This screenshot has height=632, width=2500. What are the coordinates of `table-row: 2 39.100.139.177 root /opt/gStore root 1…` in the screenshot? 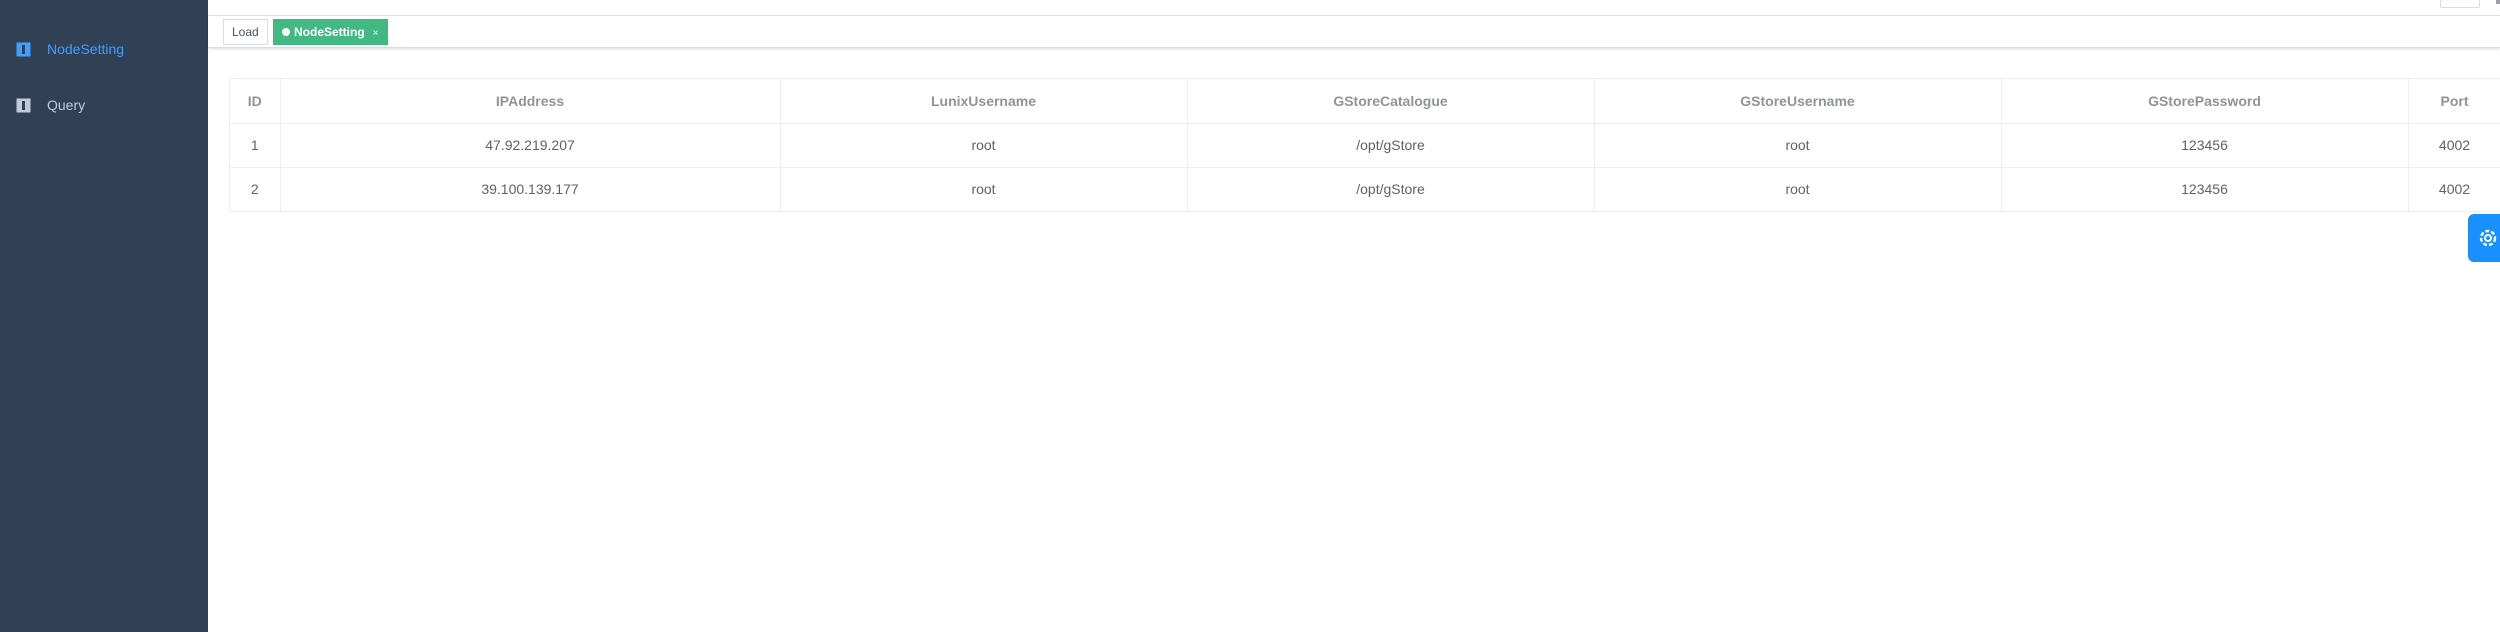 It's located at (1365, 189).